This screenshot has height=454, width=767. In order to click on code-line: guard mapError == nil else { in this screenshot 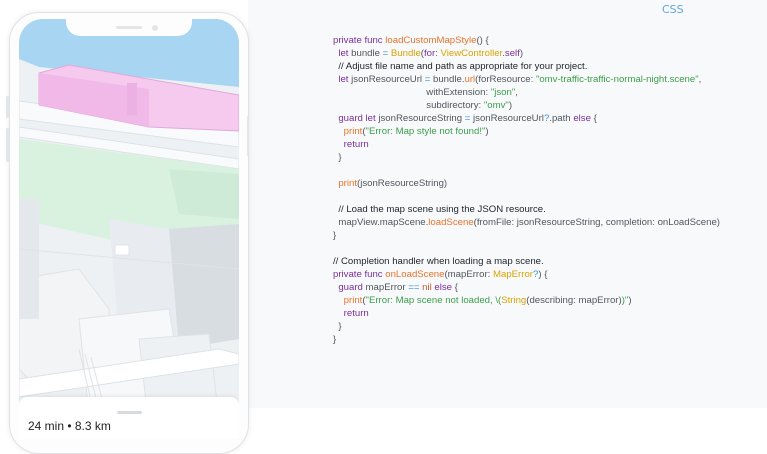, I will do `click(526, 287)`.